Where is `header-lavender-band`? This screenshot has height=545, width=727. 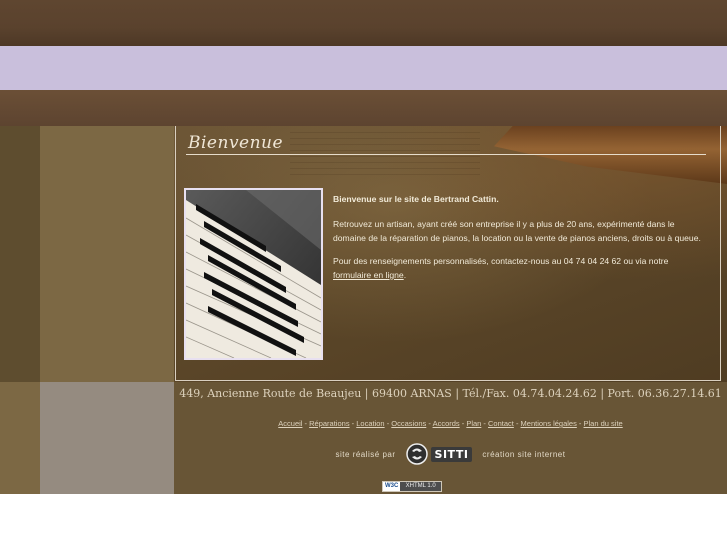
header-lavender-band is located at coordinates (363, 68).